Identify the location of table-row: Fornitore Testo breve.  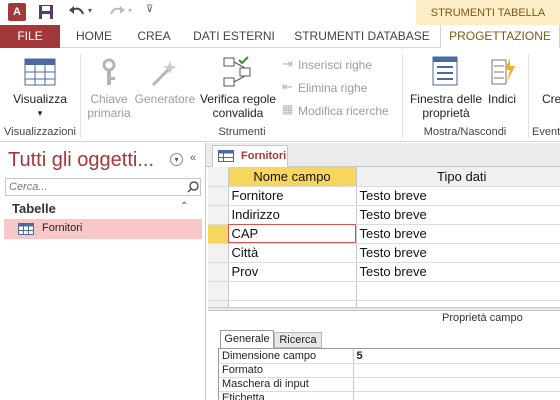
(384, 196).